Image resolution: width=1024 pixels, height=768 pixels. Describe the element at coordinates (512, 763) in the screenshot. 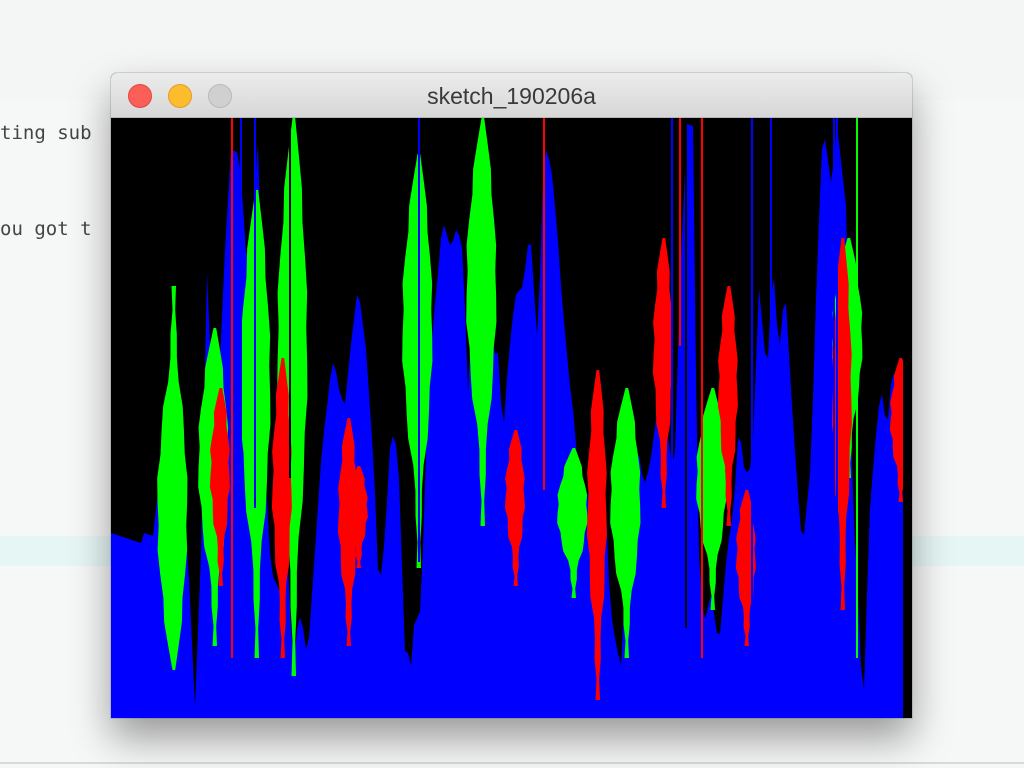

I see `divider` at that location.